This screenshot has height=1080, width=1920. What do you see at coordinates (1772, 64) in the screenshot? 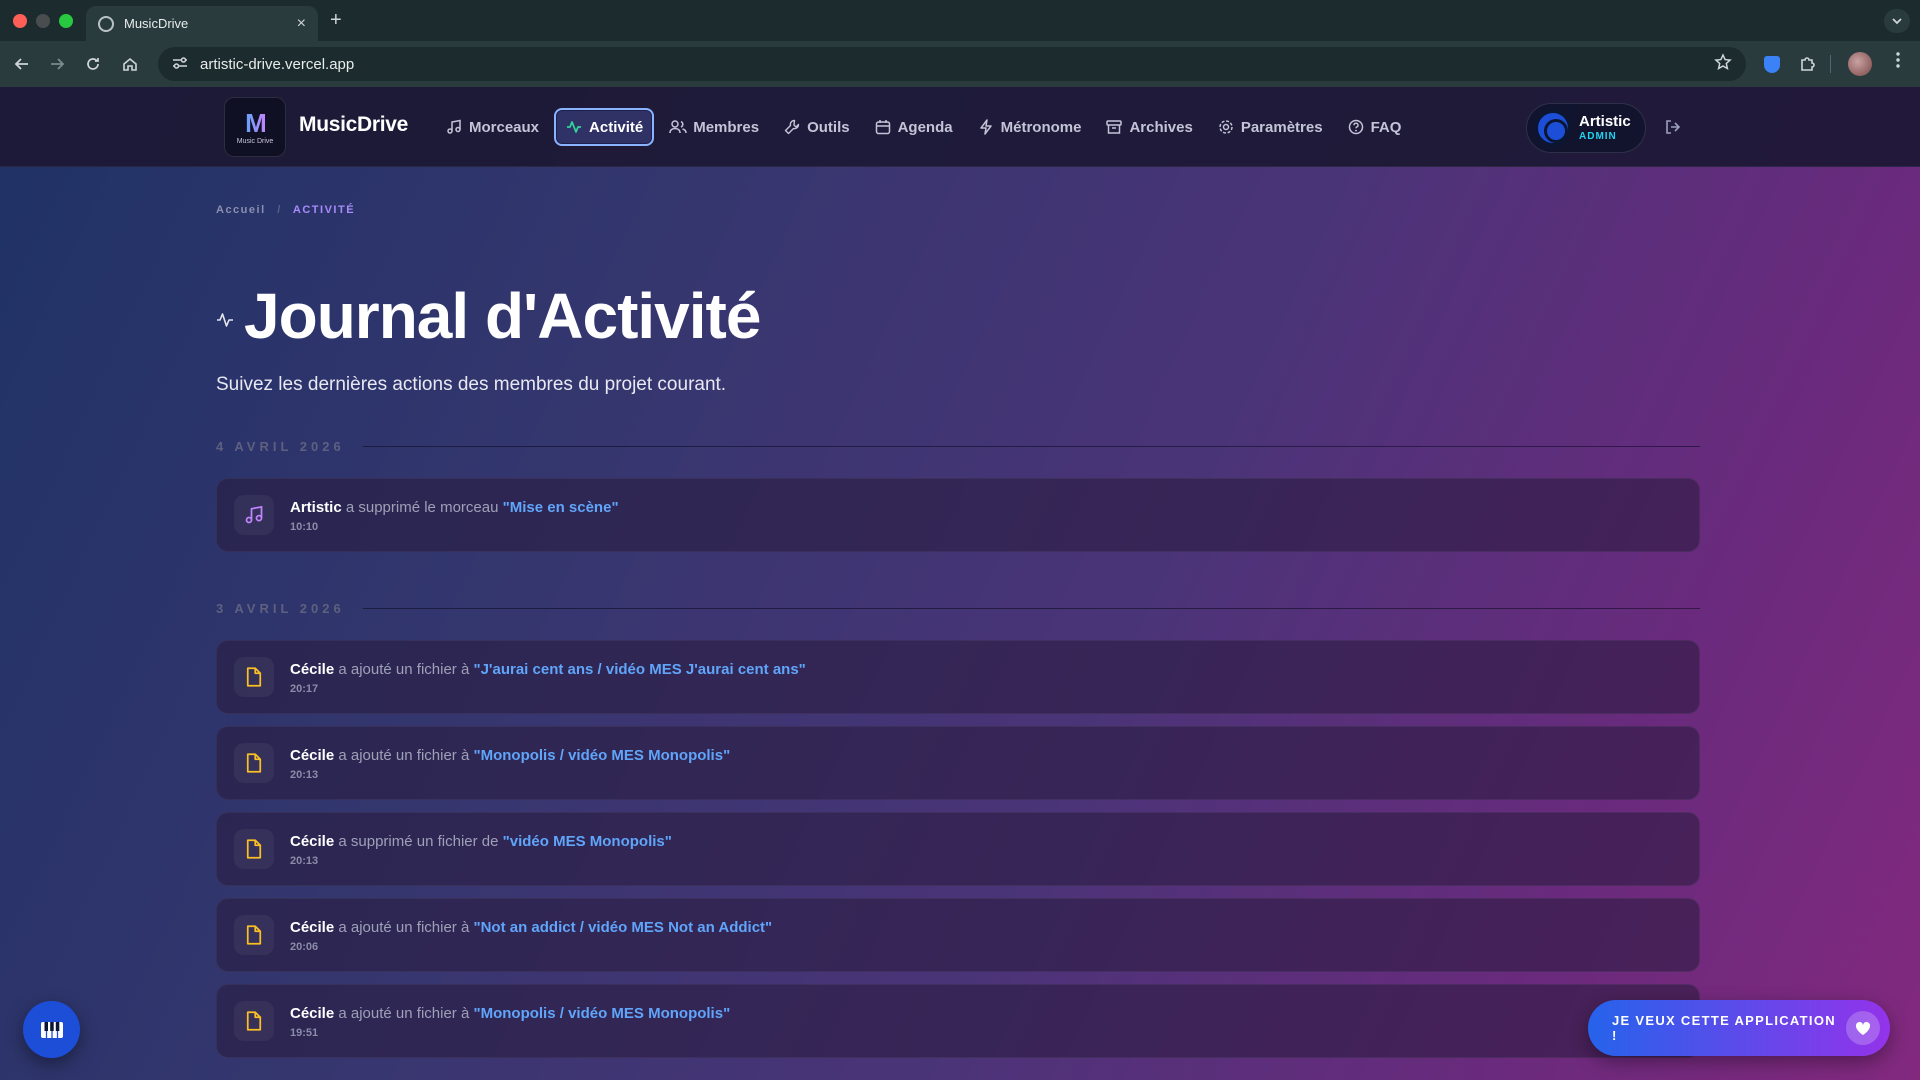
I see `extension-shield-icon` at bounding box center [1772, 64].